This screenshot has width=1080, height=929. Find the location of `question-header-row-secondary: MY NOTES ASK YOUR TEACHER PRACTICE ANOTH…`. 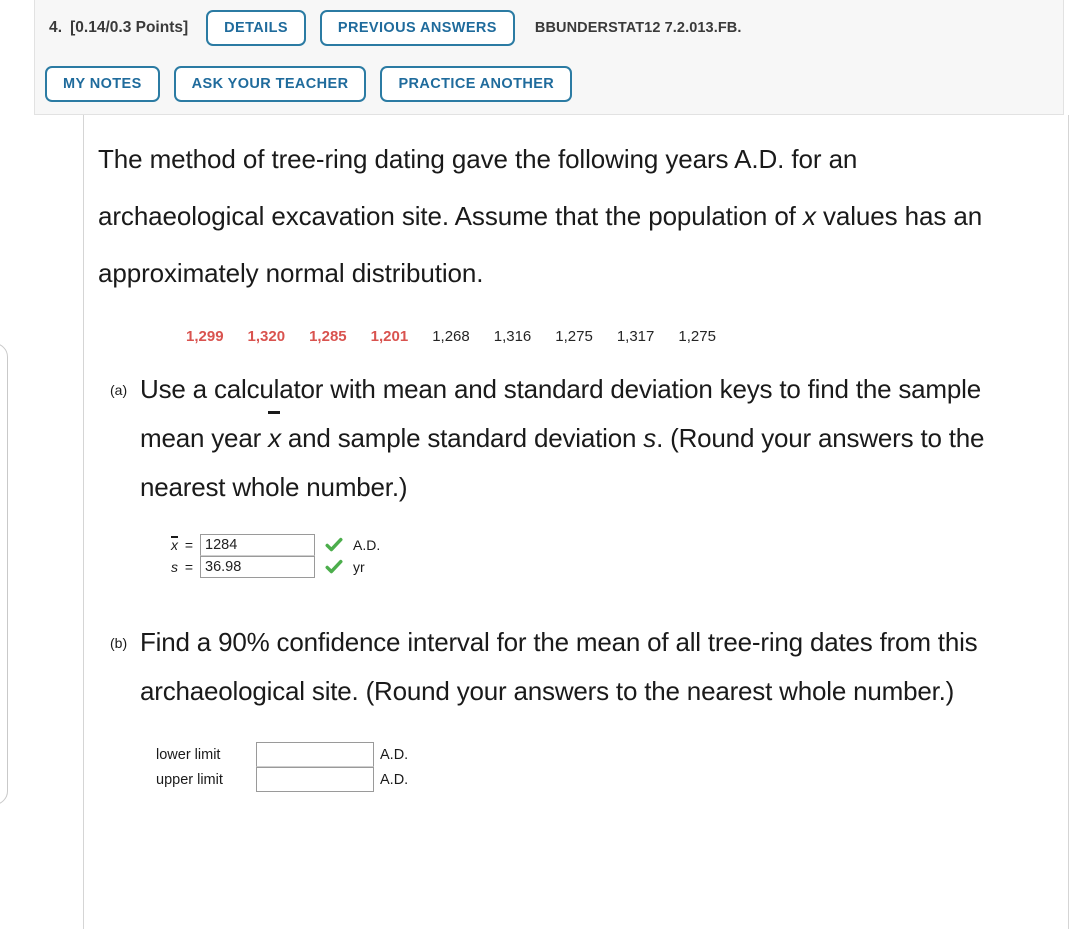

question-header-row-secondary: MY NOTES ASK YOUR TEACHER PRACTICE ANOTH… is located at coordinates (549, 84).